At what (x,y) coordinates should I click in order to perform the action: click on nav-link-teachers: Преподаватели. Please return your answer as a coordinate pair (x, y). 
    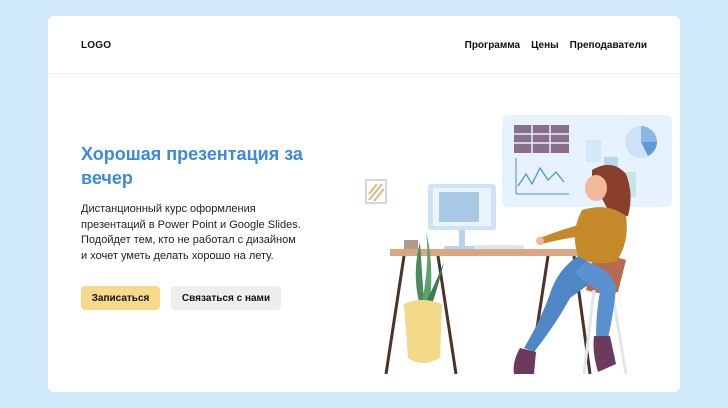
    Looking at the image, I should click on (608, 45).